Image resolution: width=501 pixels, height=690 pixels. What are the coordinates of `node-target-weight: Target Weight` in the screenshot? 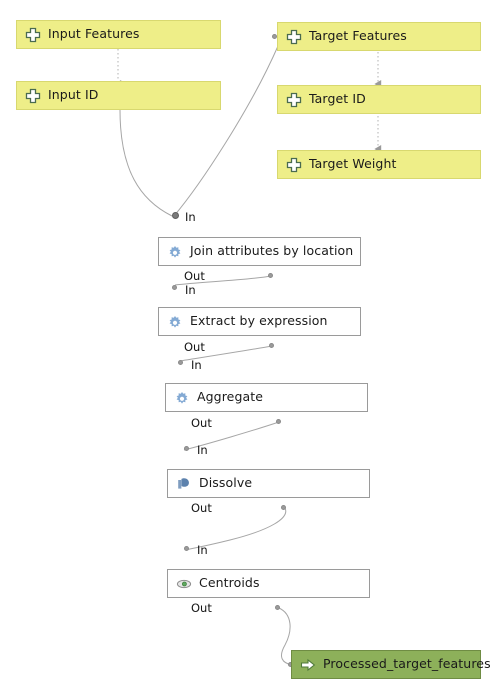 It's located at (379, 164).